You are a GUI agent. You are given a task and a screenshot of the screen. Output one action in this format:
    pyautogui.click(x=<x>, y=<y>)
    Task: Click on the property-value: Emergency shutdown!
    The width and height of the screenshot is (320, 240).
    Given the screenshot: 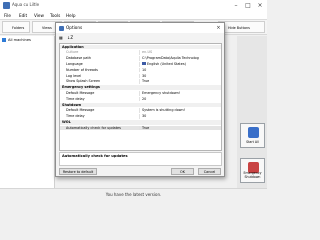 What is the action you would take?
    pyautogui.click(x=180, y=93)
    